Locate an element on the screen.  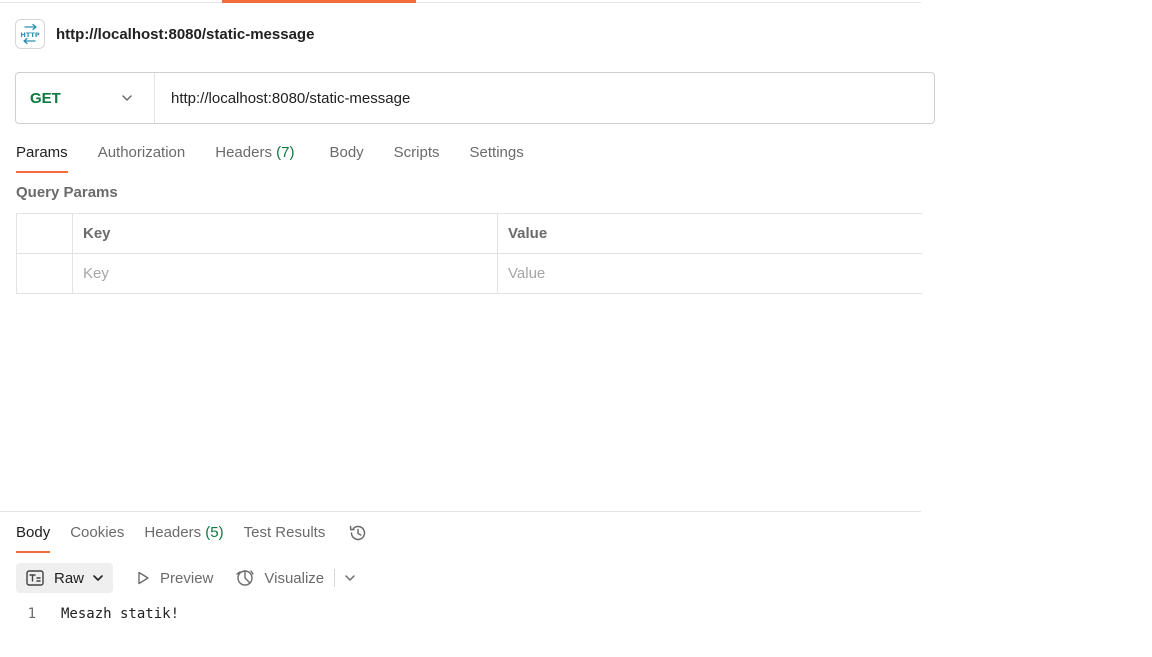
request-title: http://localhost:8080/static-message is located at coordinates (185, 34).